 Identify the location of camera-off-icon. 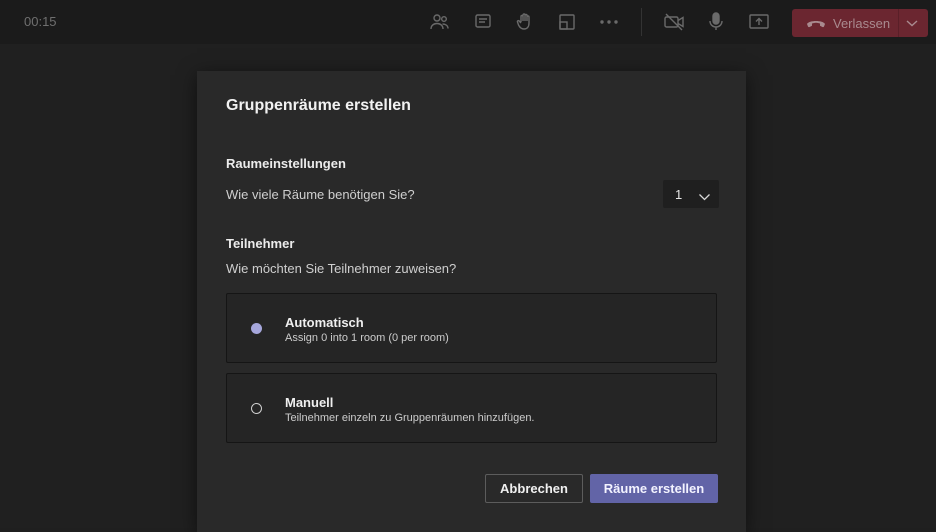
(674, 22).